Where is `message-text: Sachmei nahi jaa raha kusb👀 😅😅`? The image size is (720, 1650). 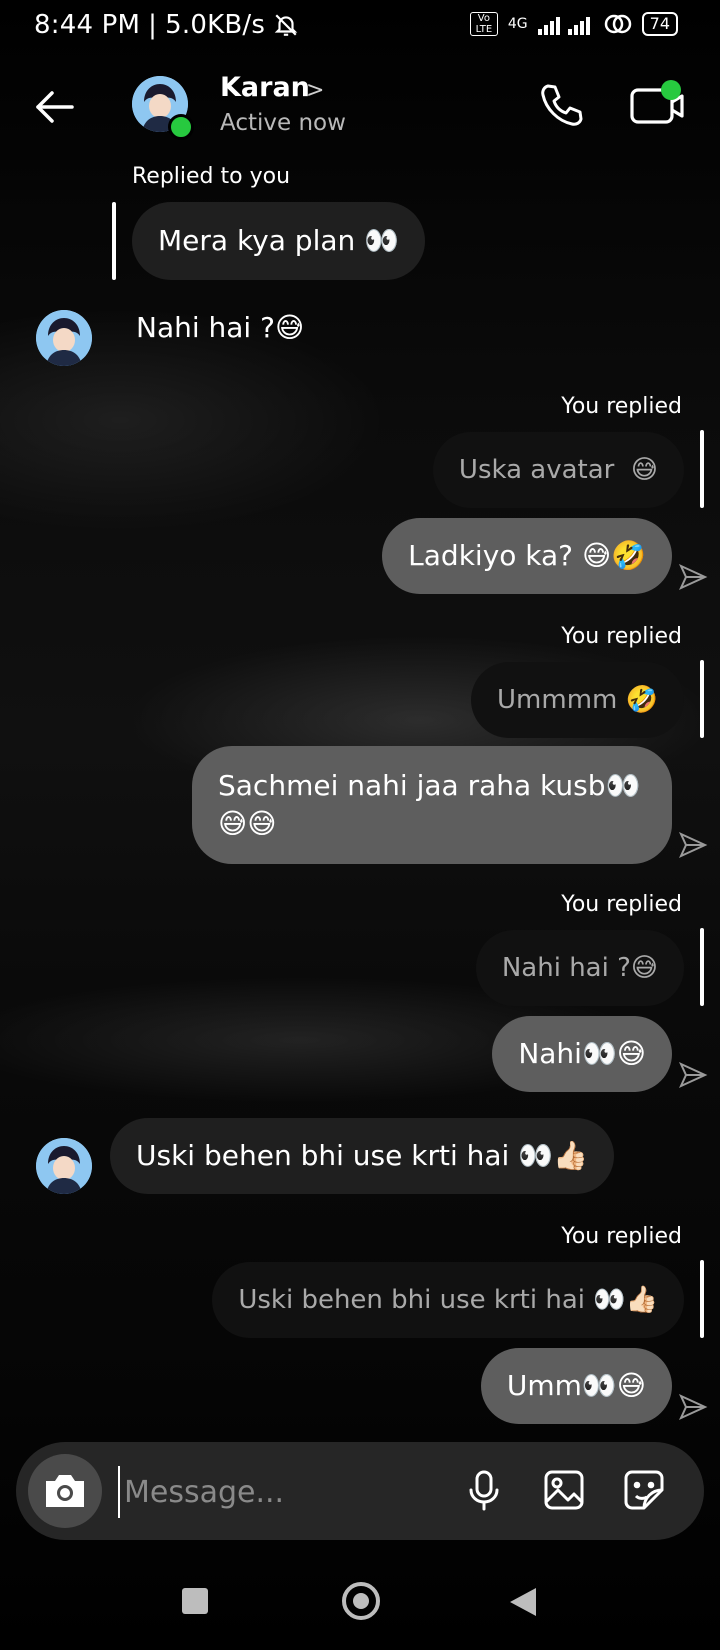
message-text: Sachmei nahi jaa raha kusb👀 😅😅 is located at coordinates (429, 804).